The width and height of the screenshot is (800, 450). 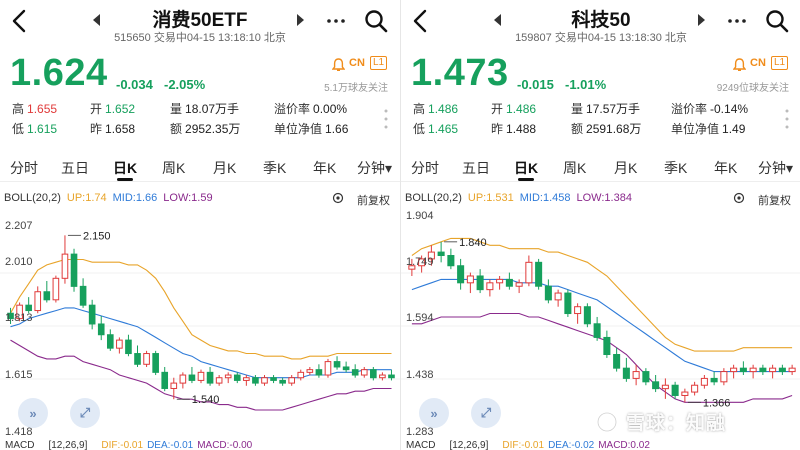 What do you see at coordinates (602, 294) in the screenshot?
I see `boll-upper-line` at bounding box center [602, 294].